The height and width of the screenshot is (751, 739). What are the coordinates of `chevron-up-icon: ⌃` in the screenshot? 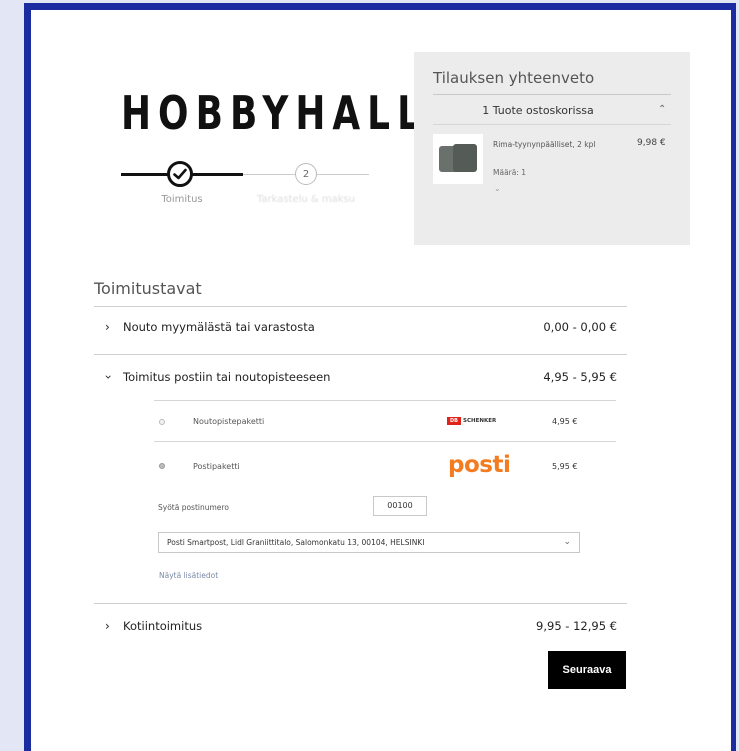 It's located at (662, 109).